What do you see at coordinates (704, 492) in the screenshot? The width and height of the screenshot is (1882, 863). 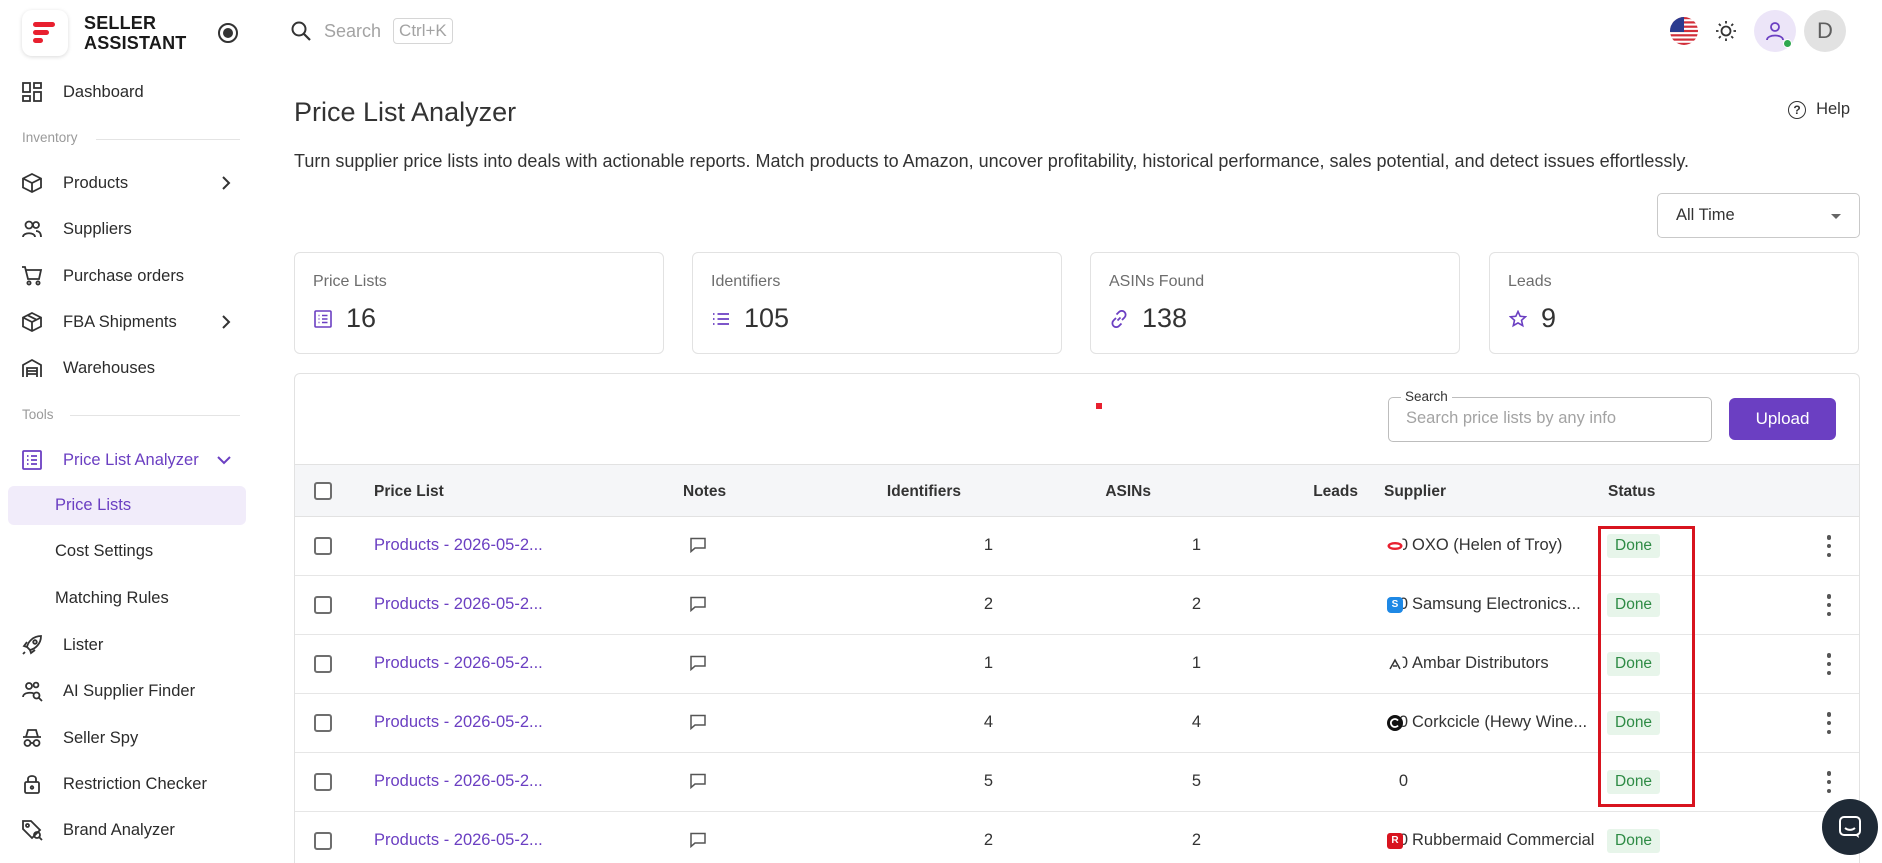 I see `header-notes: Notes` at bounding box center [704, 492].